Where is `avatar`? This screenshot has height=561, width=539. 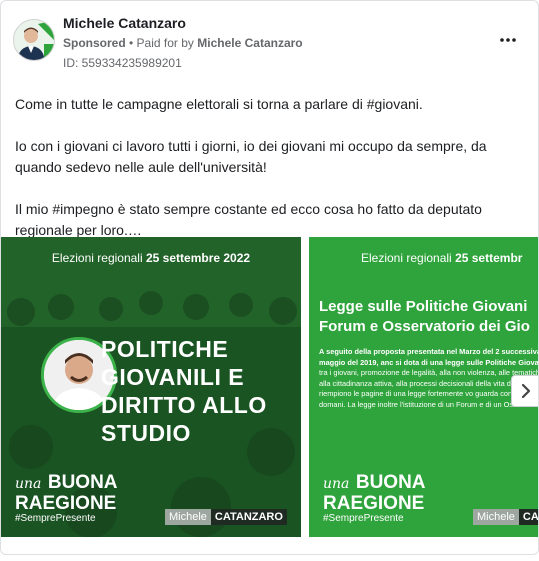
avatar is located at coordinates (34, 40).